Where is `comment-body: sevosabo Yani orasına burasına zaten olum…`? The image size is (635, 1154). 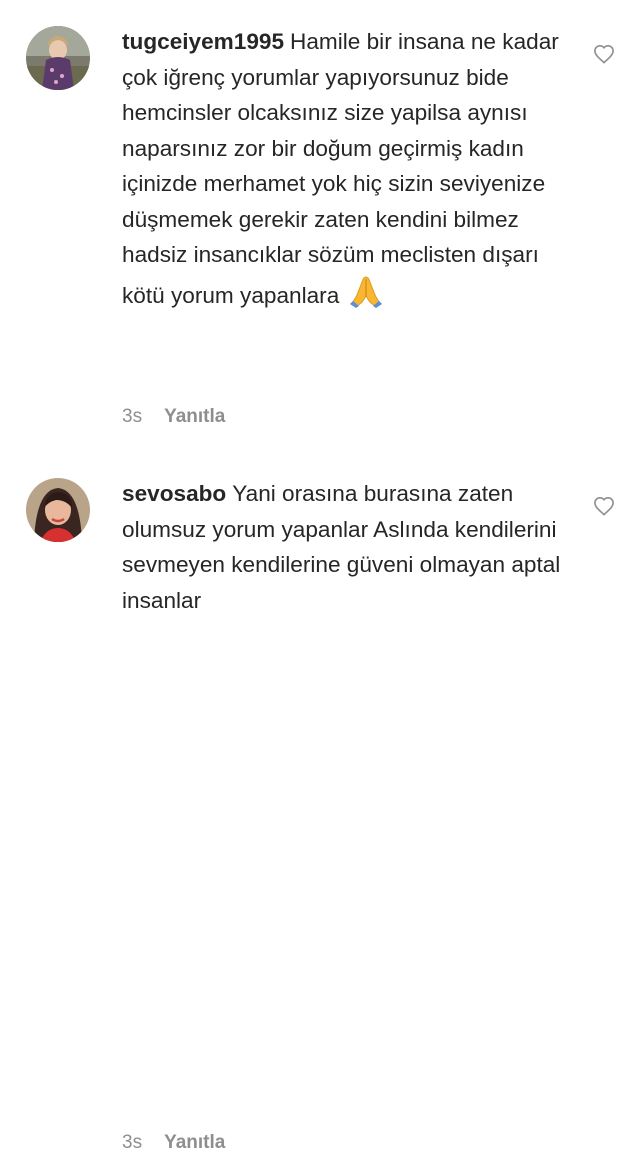 comment-body: sevosabo Yani orasına burasına zaten olum… is located at coordinates (342, 547).